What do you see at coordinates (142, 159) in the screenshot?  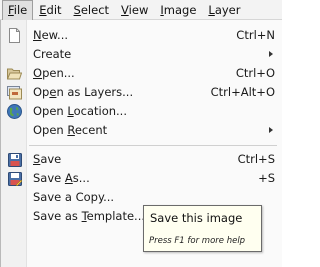 I see `menu-item-save: Save Ctrl+S` at bounding box center [142, 159].